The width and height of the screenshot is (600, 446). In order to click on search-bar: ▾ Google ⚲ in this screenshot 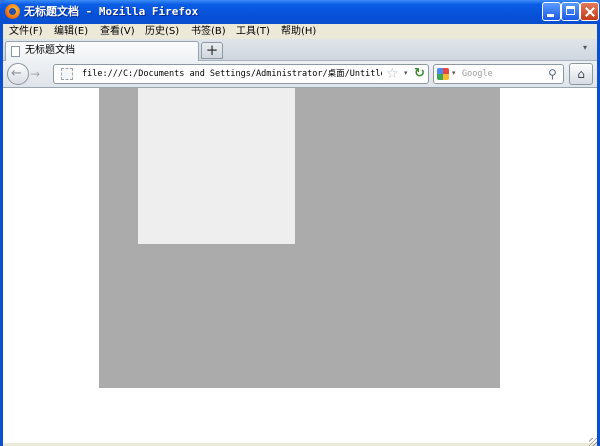, I will do `click(498, 74)`.